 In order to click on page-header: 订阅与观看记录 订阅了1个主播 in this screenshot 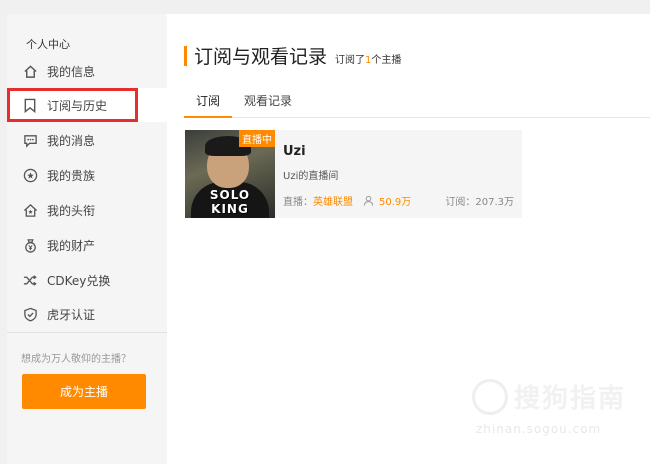, I will do `click(292, 55)`.